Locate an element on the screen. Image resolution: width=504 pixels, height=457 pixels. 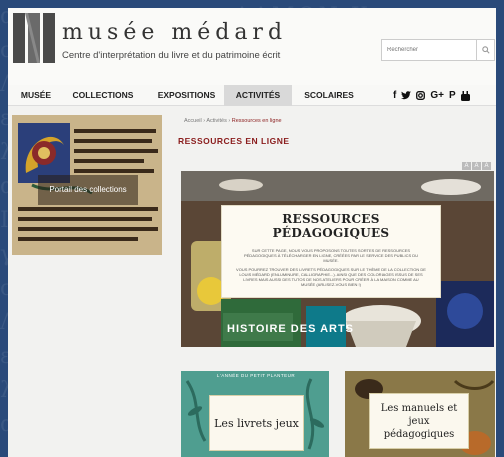
site-name: musée médard is located at coordinates (174, 32).